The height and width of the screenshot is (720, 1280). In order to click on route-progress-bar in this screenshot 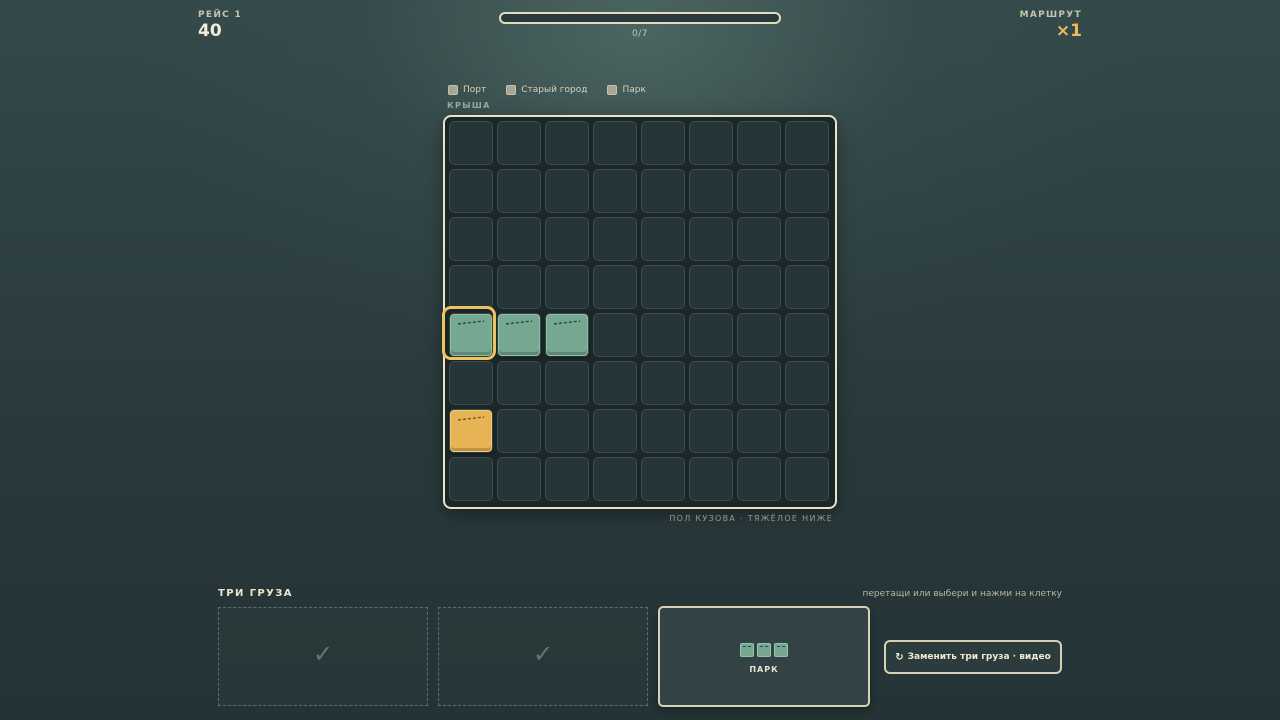, I will do `click(640, 18)`.